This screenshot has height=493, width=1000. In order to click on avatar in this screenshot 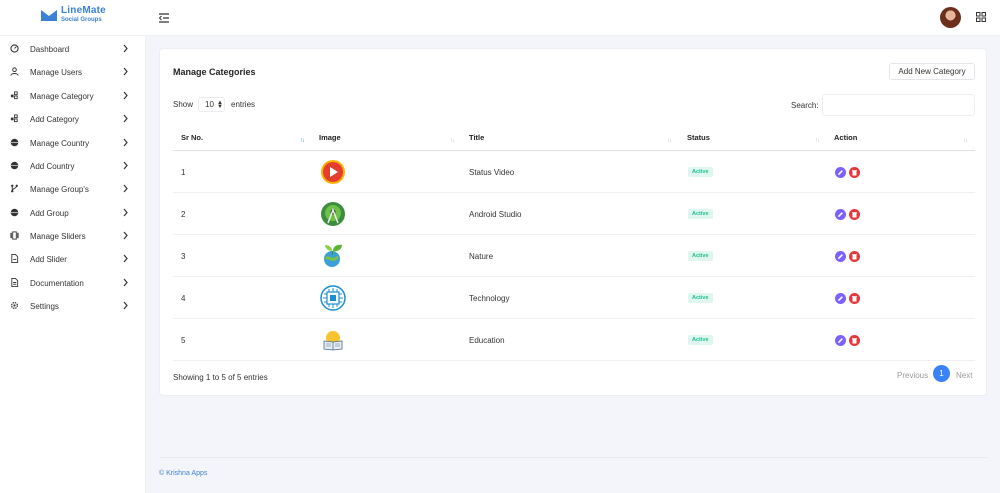, I will do `click(950, 17)`.